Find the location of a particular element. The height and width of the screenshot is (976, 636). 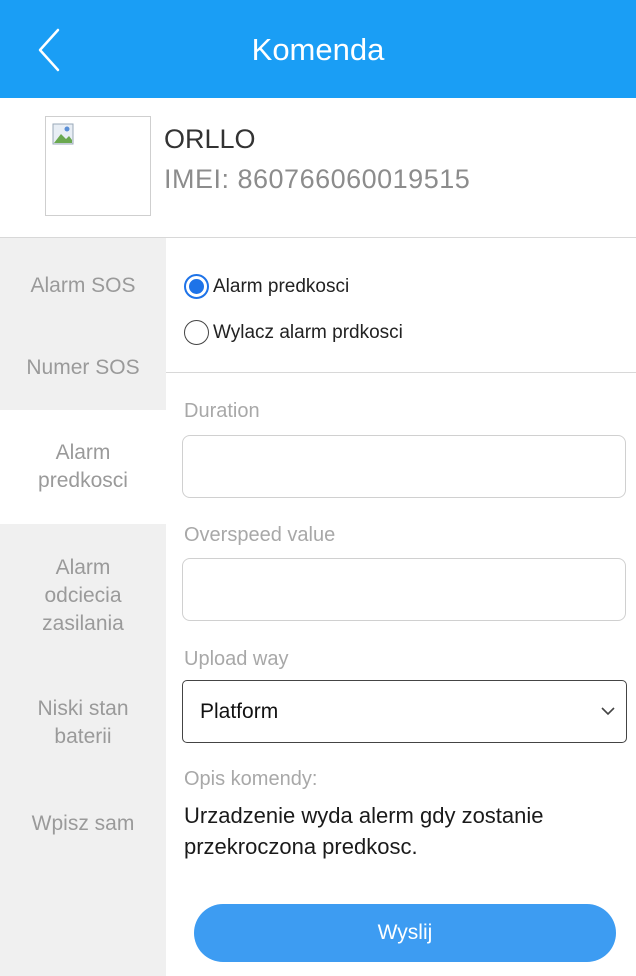

device-imei: IMEI: 860766060019515 is located at coordinates (317, 179).